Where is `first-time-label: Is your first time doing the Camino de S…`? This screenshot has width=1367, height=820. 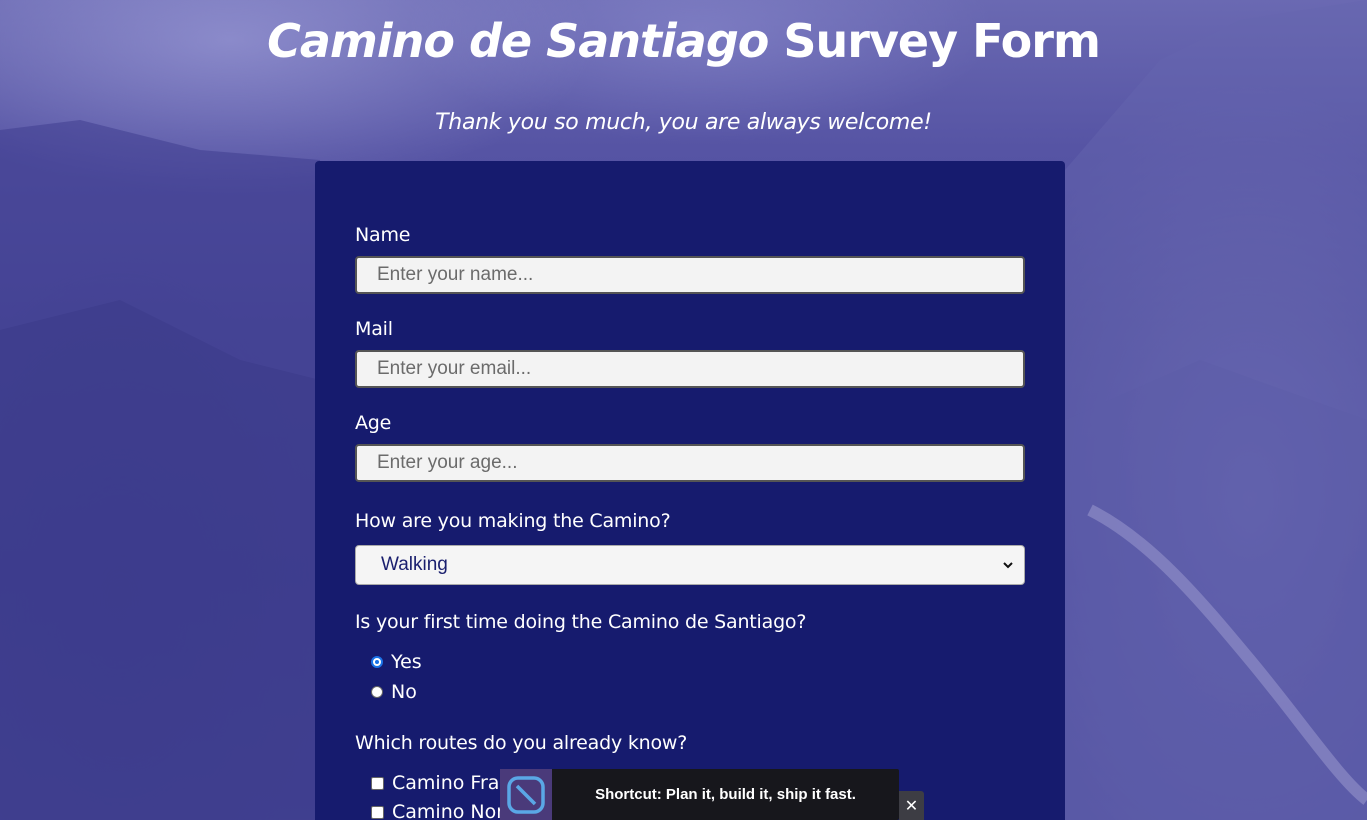 first-time-label: Is your first time doing the Camino de S… is located at coordinates (581, 622).